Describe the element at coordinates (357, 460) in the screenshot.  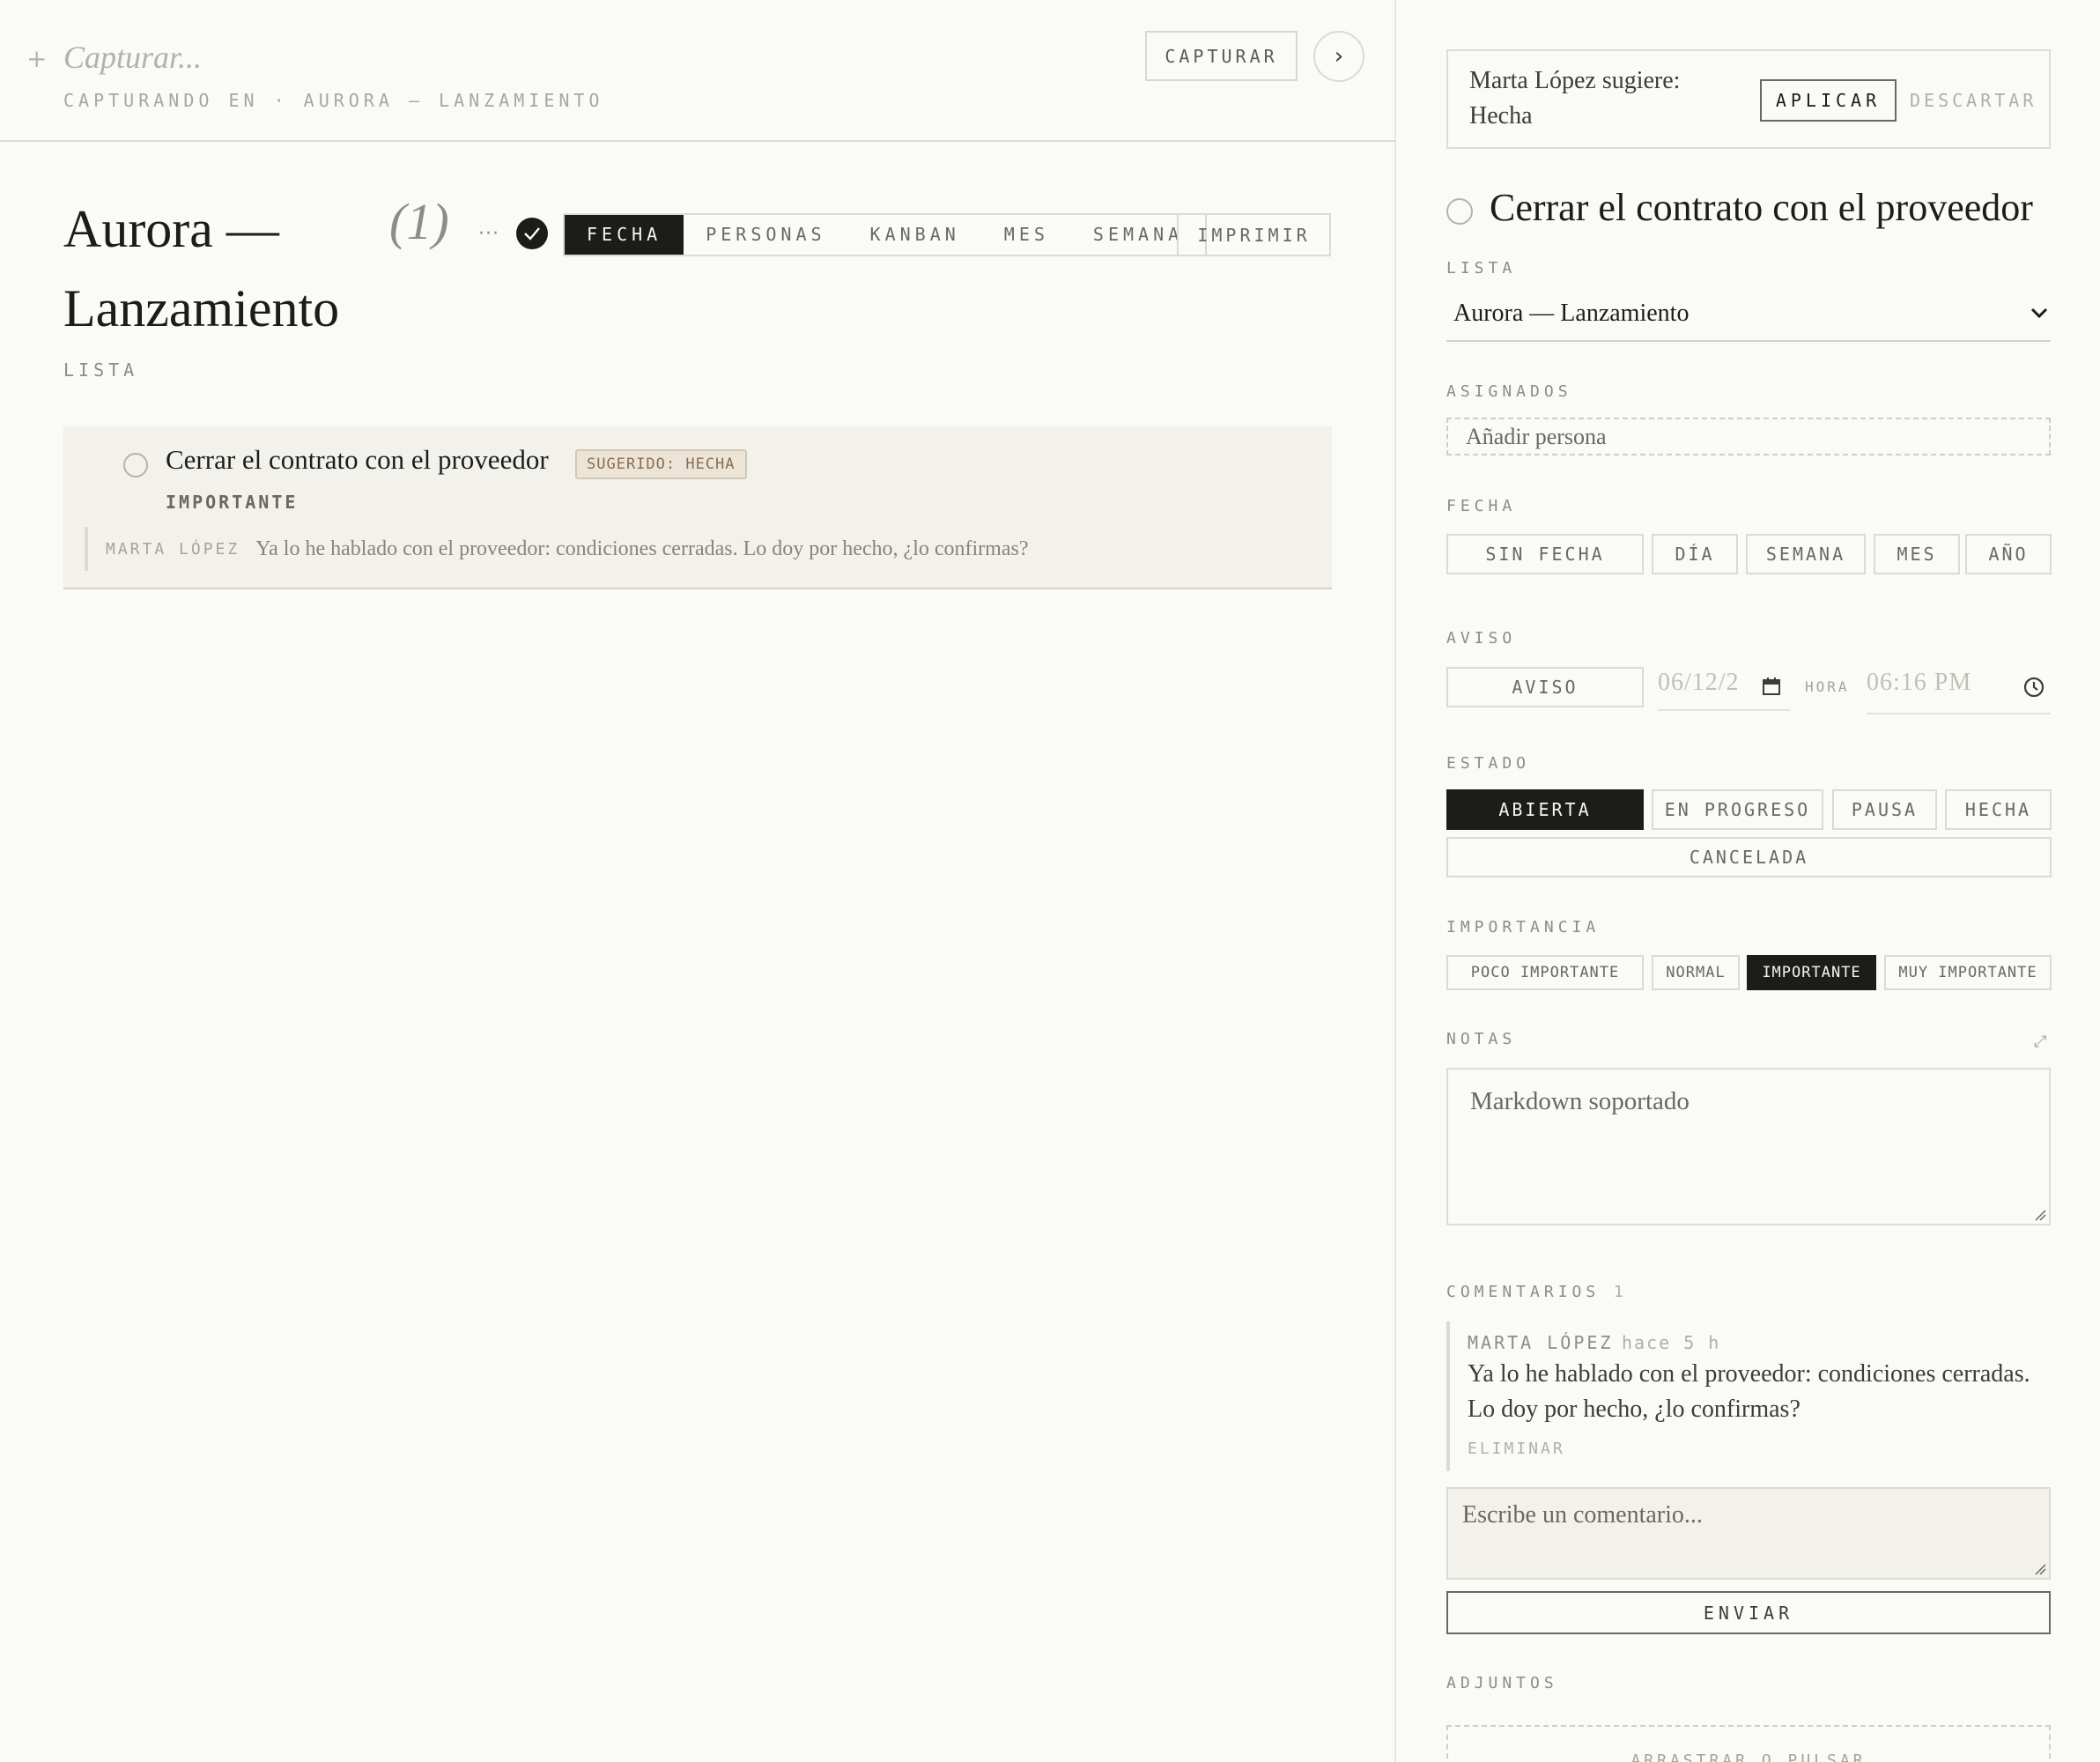
I see `task-title: Cerrar el contrato con el proveedor` at that location.